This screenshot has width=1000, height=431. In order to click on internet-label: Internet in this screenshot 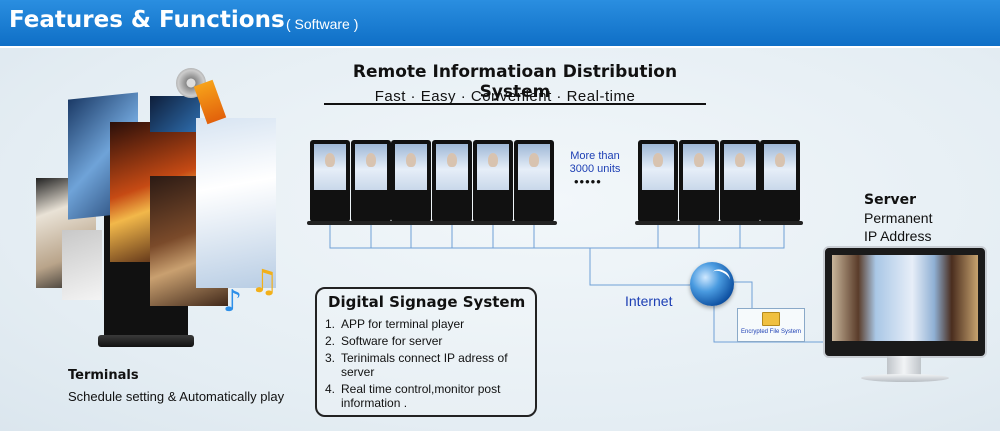, I will do `click(649, 301)`.